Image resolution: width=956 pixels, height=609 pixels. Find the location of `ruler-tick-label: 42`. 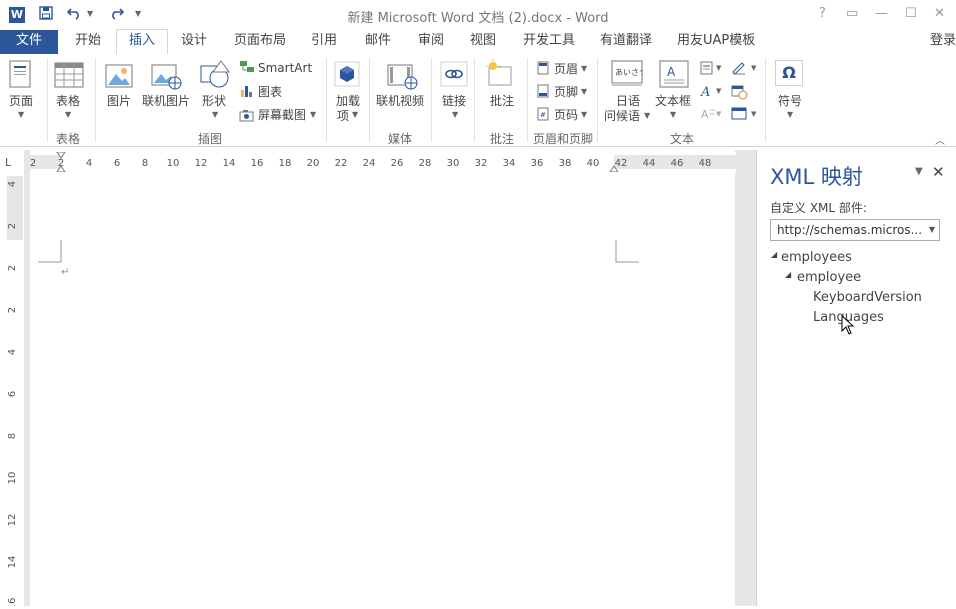

ruler-tick-label: 42 is located at coordinates (621, 163).